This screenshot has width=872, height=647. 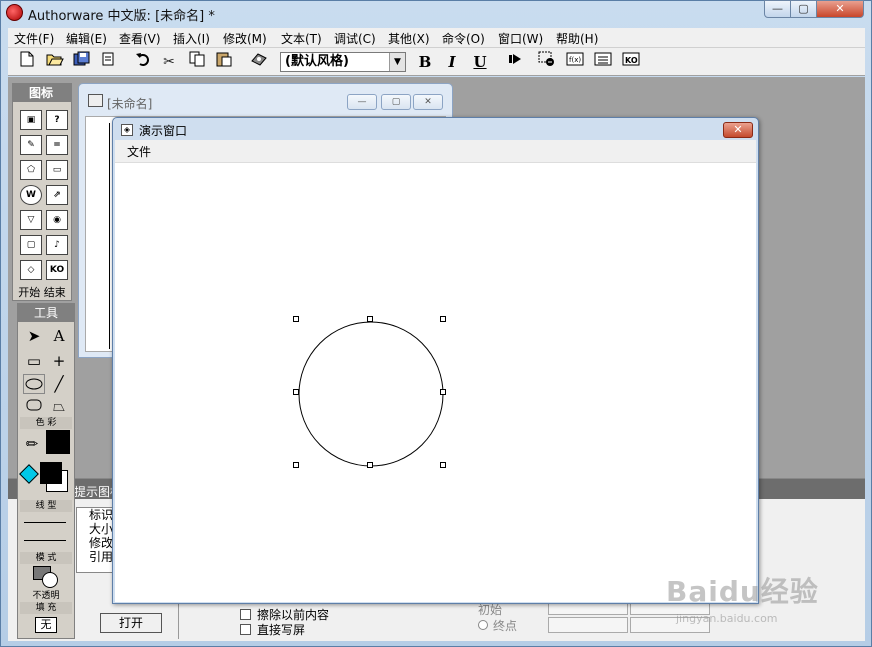 I want to click on run-icon, so click(x=515, y=62).